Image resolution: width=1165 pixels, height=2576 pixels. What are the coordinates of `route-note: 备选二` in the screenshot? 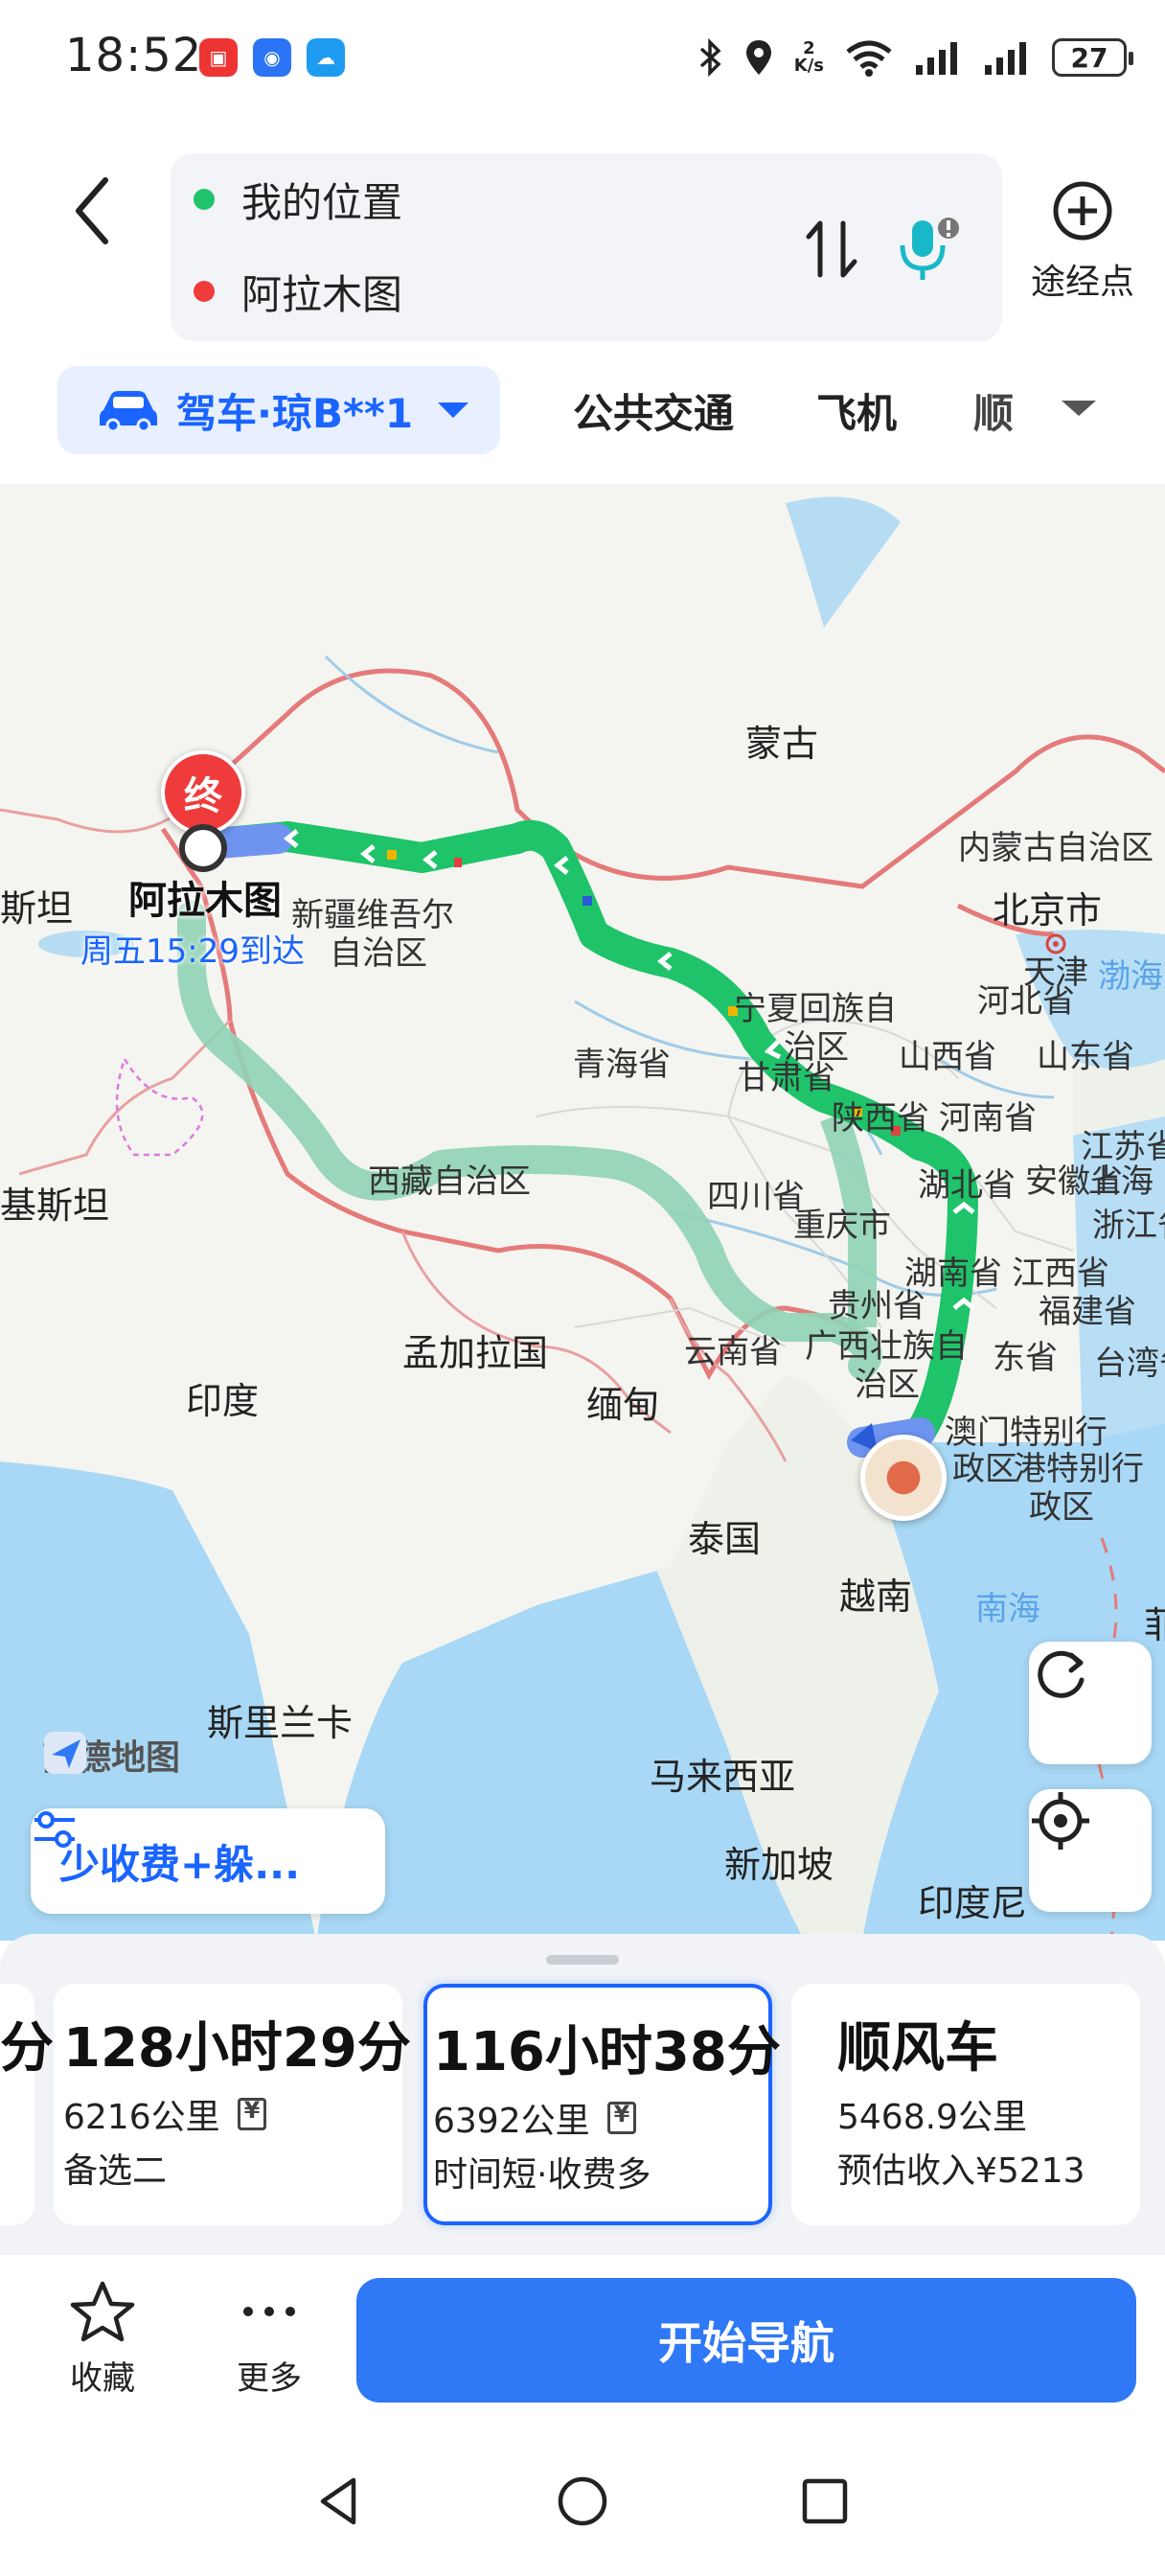 It's located at (116, 2171).